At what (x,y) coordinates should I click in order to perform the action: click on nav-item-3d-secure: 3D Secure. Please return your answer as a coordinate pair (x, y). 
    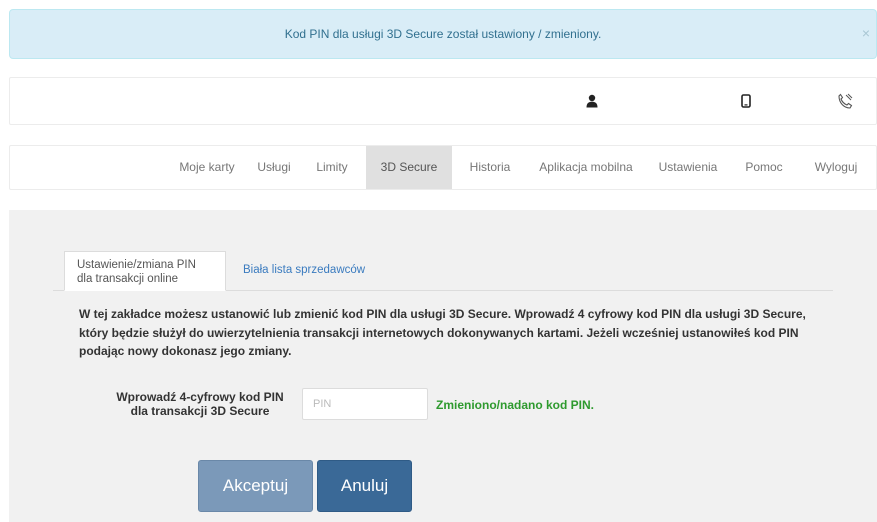
    Looking at the image, I should click on (409, 167).